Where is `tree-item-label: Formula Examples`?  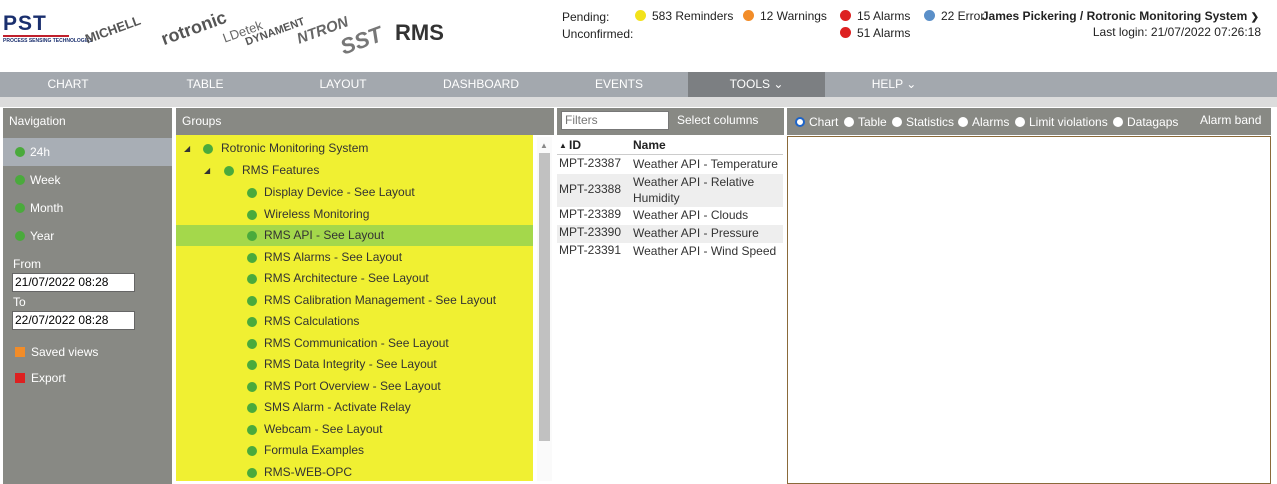 tree-item-label: Formula Examples is located at coordinates (314, 450).